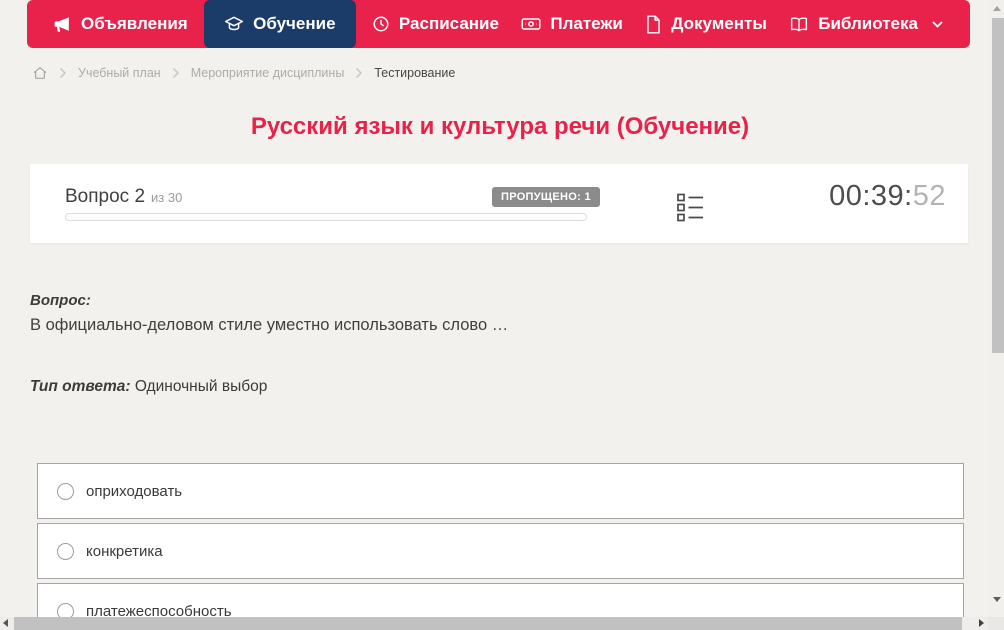  I want to click on banknote-icon, so click(531, 24).